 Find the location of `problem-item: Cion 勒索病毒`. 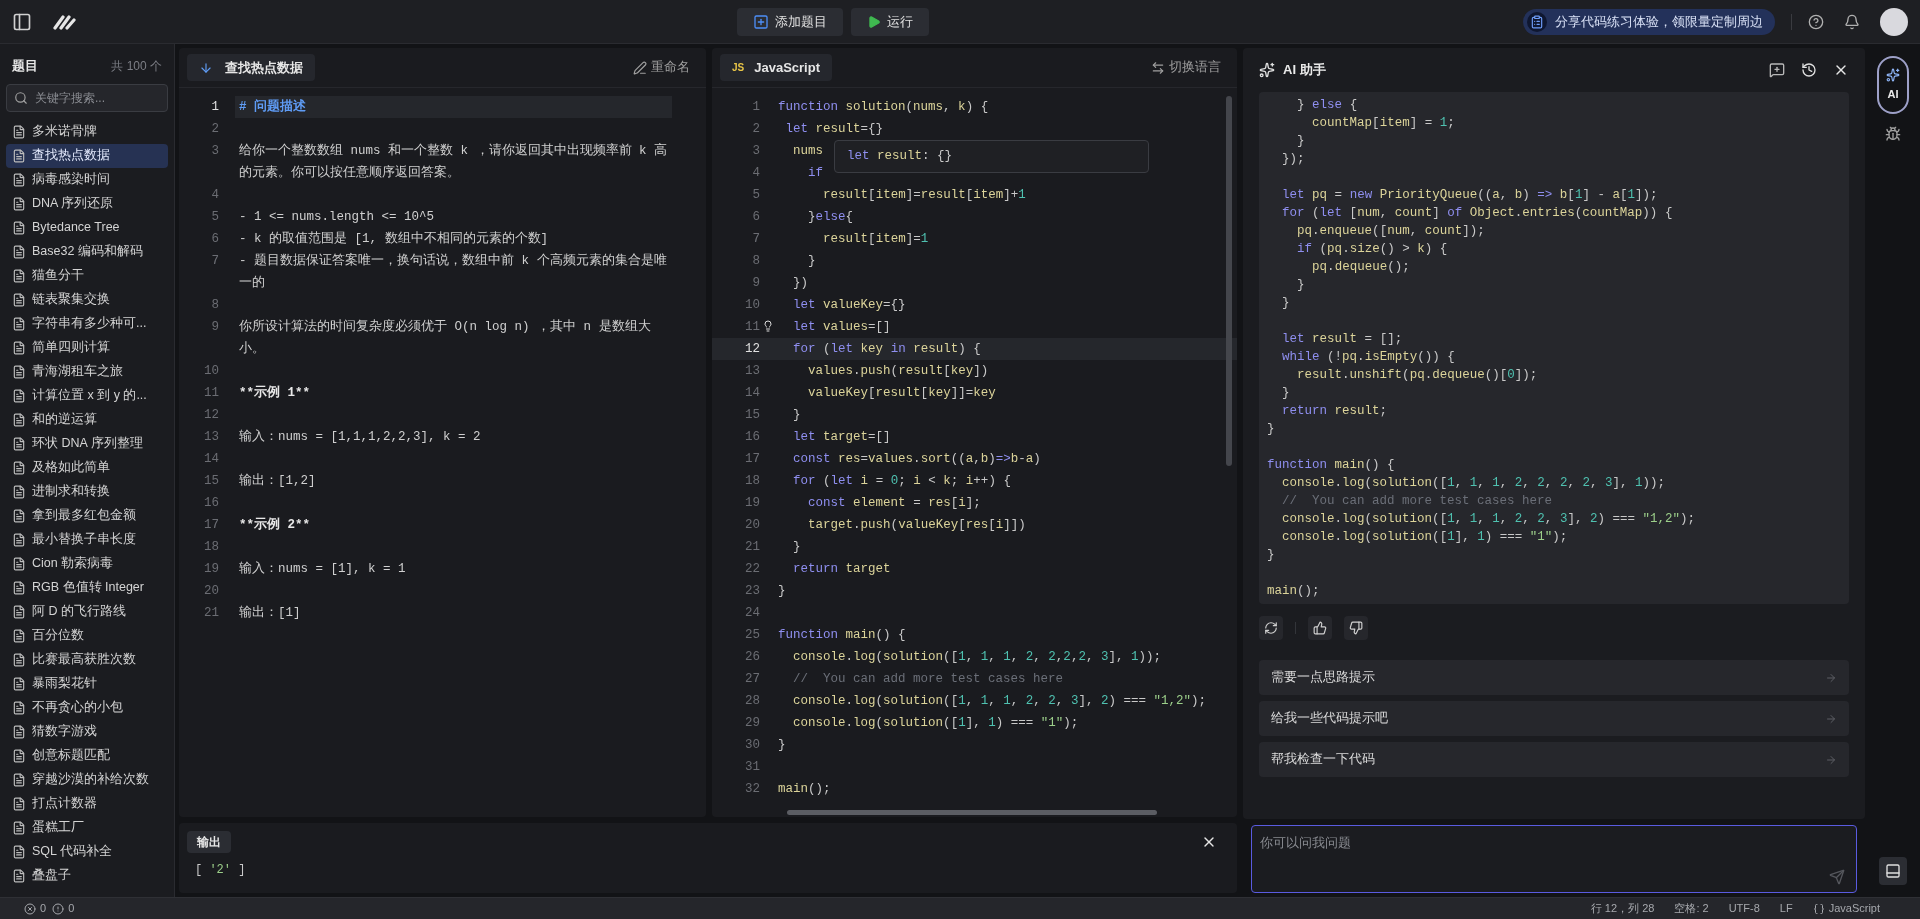

problem-item: Cion 勒索病毒 is located at coordinates (87, 563).